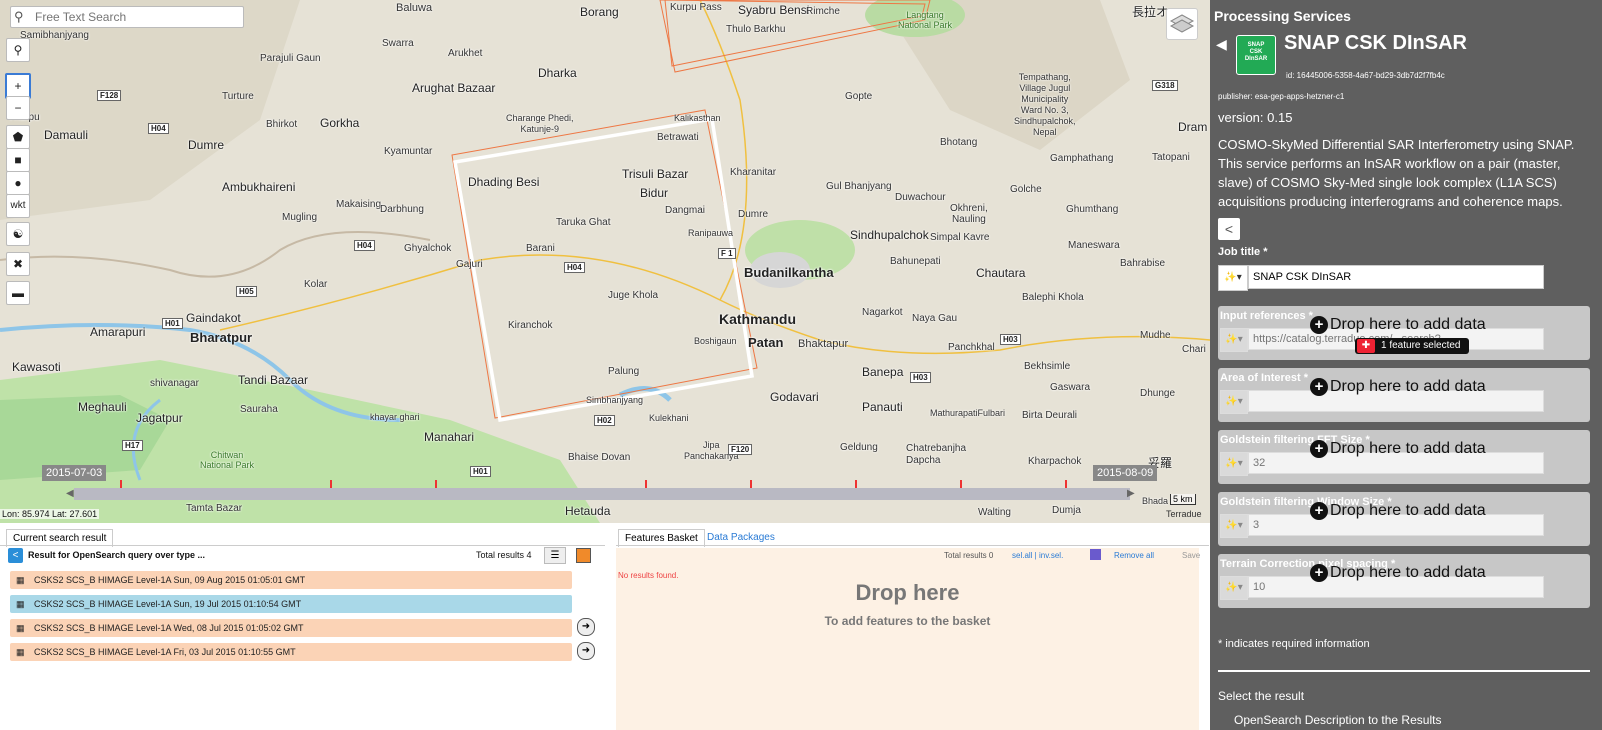 This screenshot has width=1602, height=730. Describe the element at coordinates (18, 50) in the screenshot. I see `zoom-search-button: ⚲` at that location.